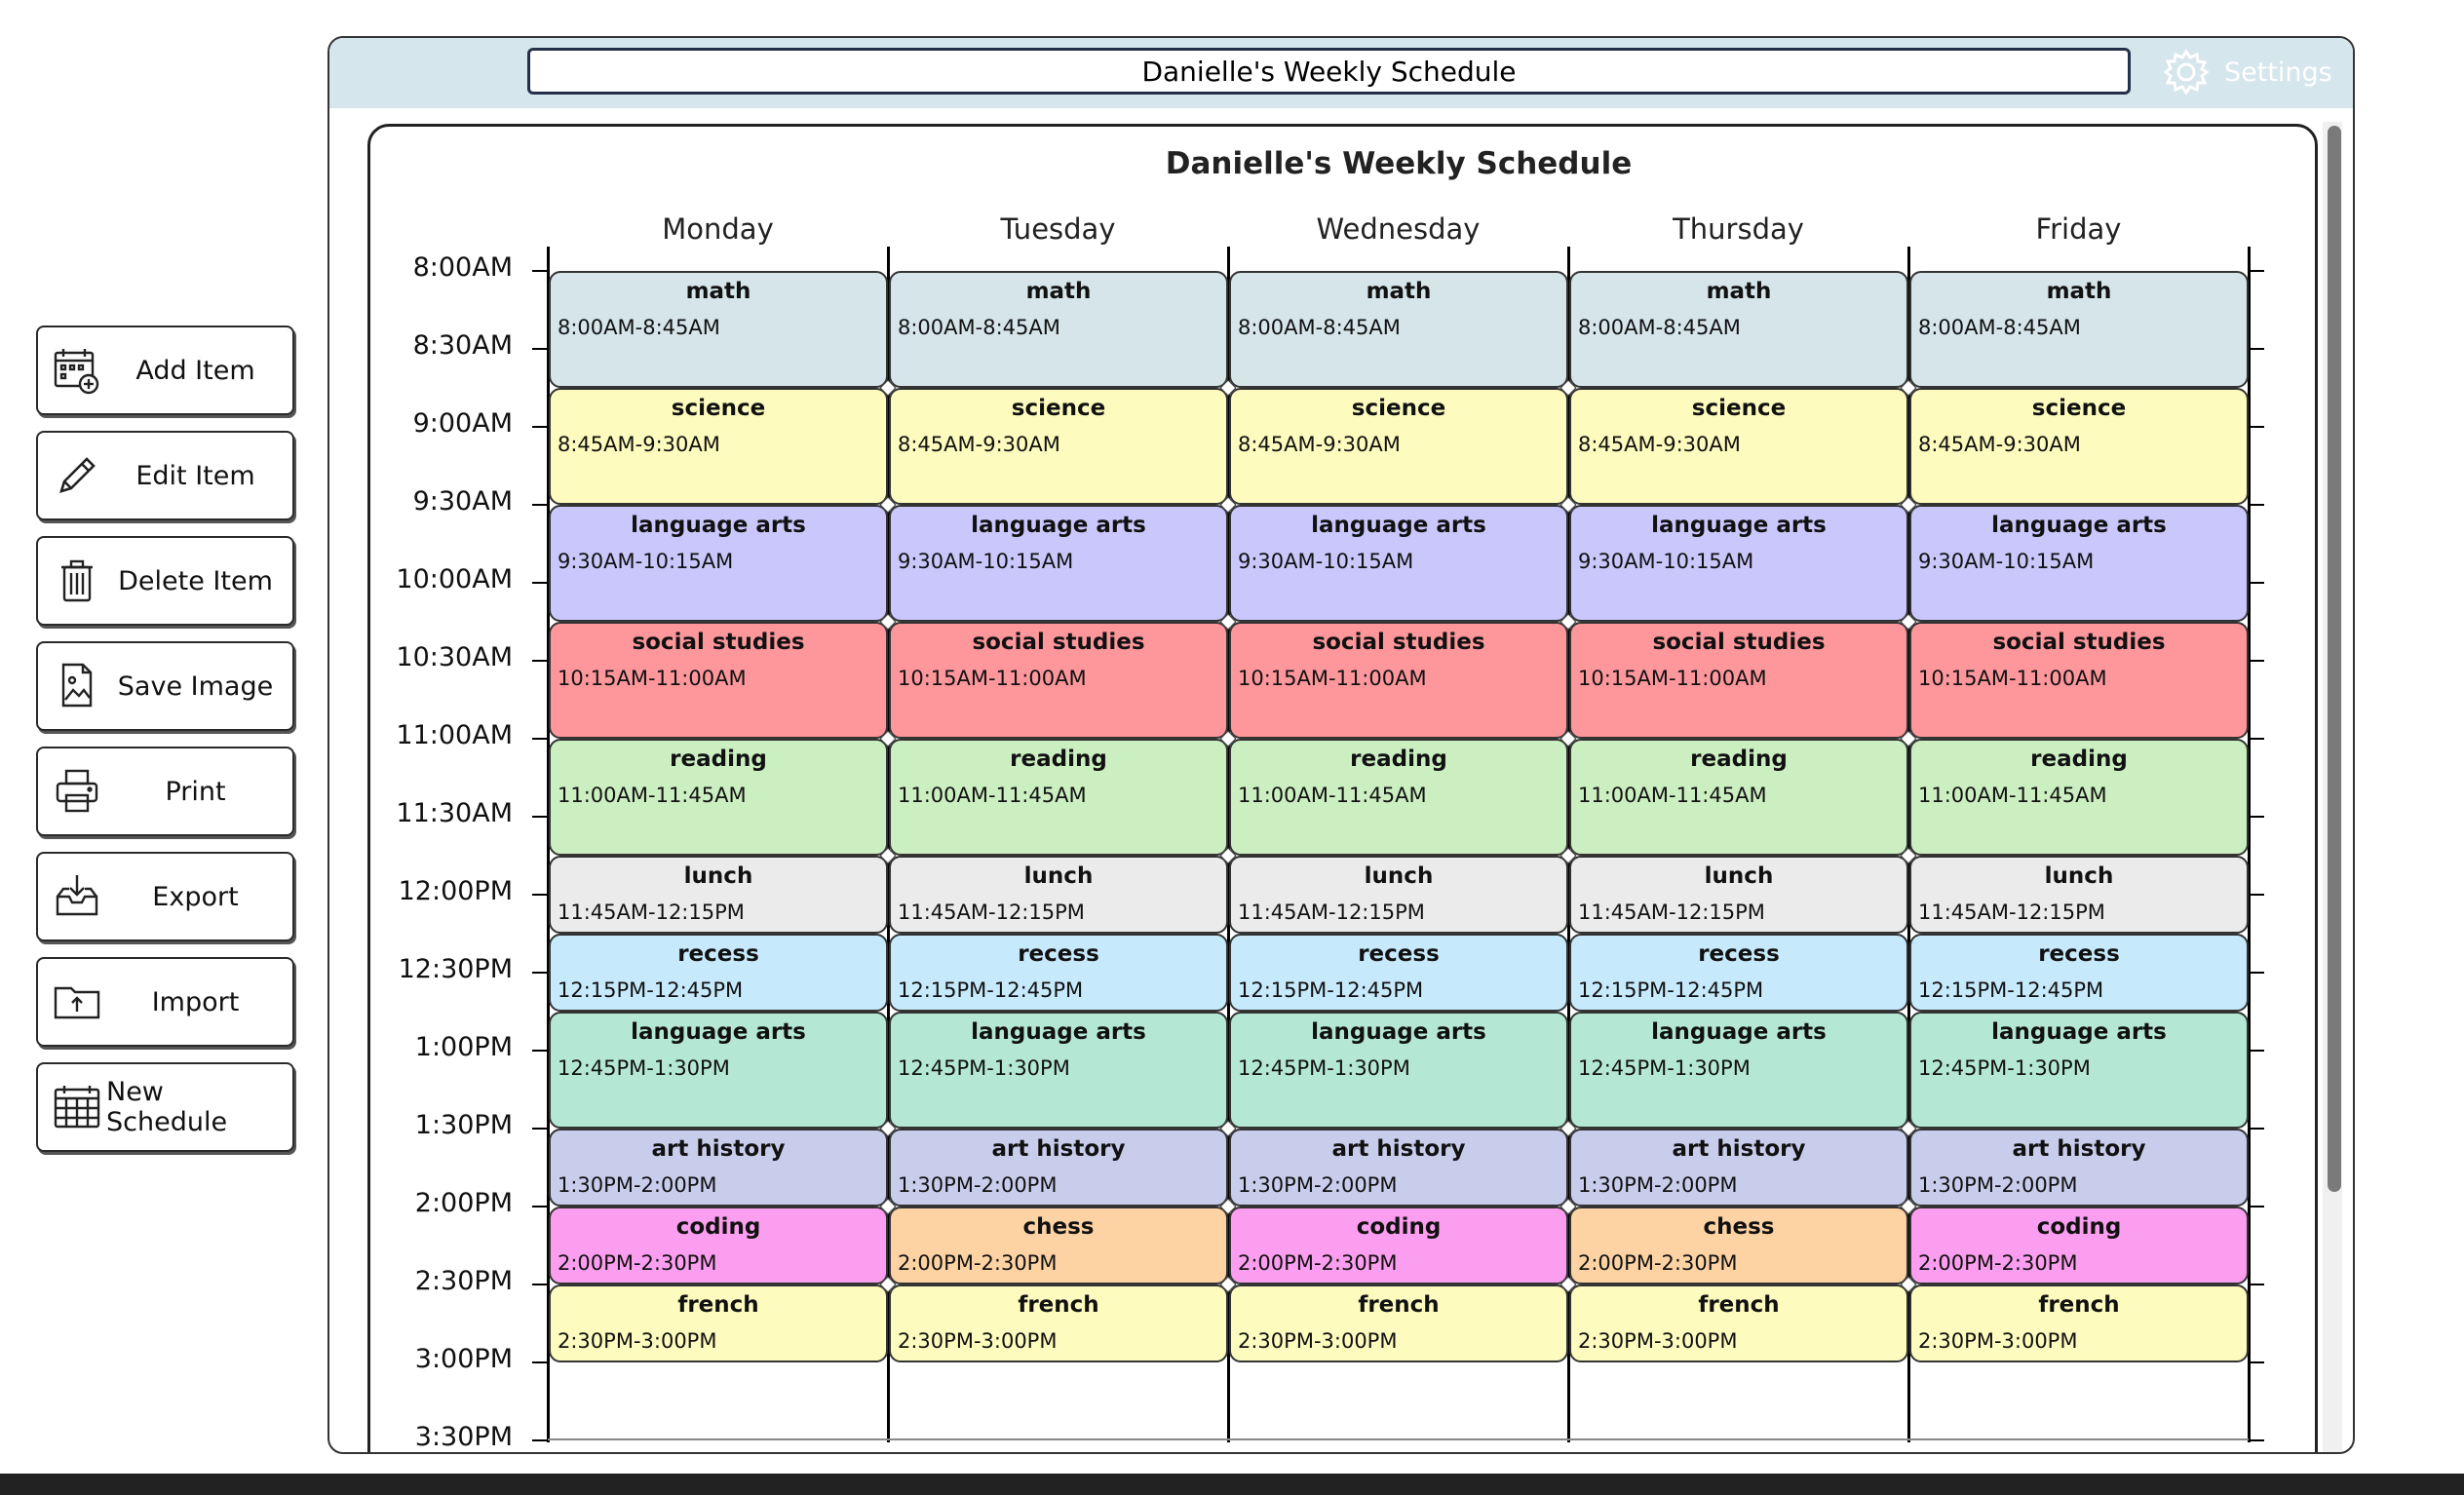 This screenshot has width=2464, height=1495. What do you see at coordinates (1329, 71) in the screenshot?
I see `schedule-title-input` at bounding box center [1329, 71].